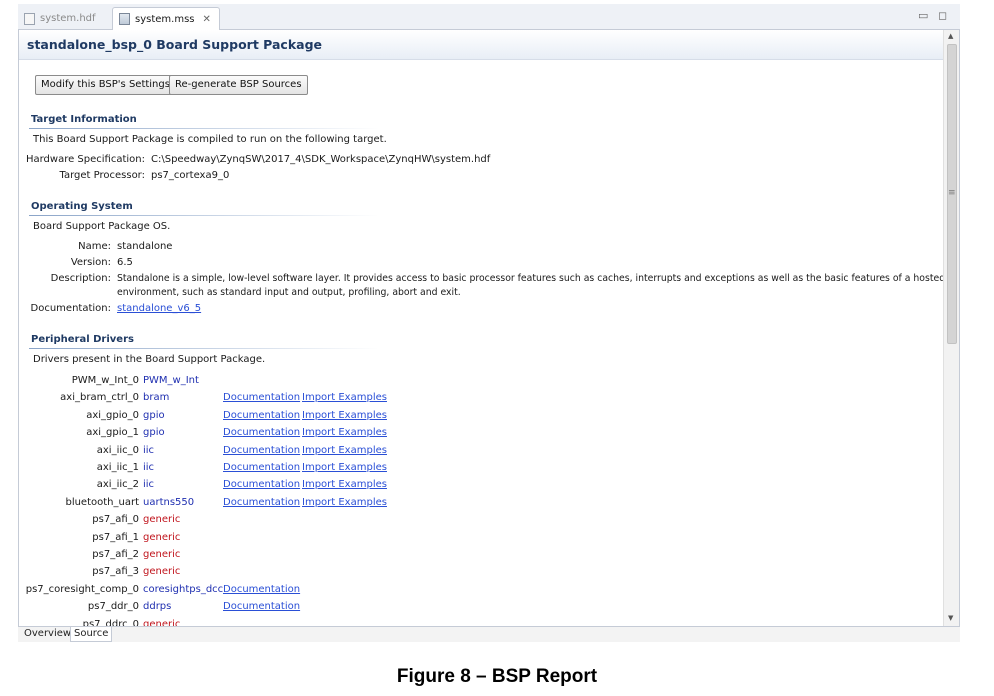  I want to click on driver-instance-name: ps7_afi_2, so click(115, 554).